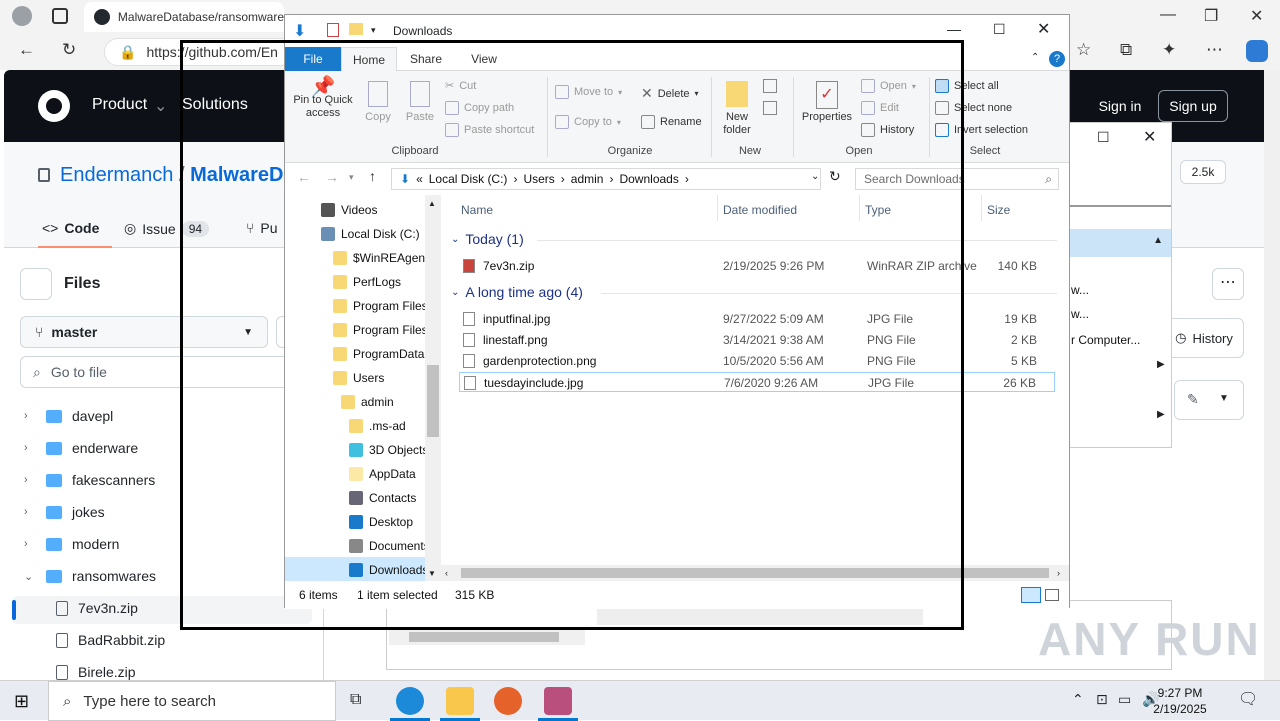  I want to click on group-header-old: ⌄ A long time ago (4), so click(517, 292).